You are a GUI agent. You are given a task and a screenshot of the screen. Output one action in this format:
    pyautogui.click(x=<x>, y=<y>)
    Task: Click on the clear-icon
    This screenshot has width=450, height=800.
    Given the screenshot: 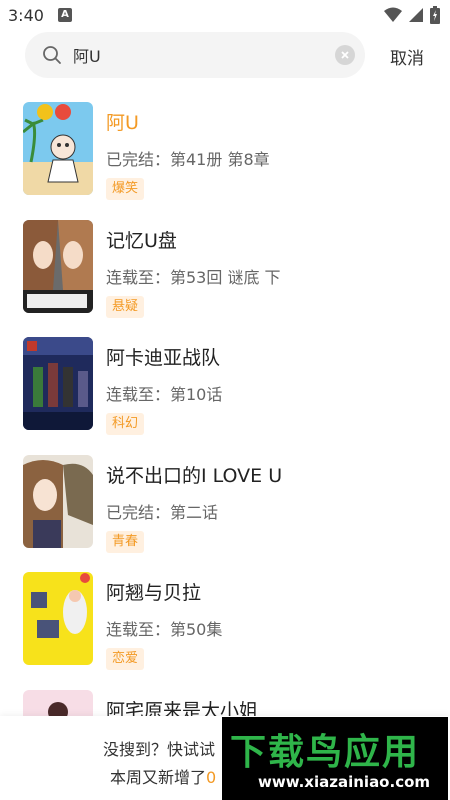 What is the action you would take?
    pyautogui.click(x=345, y=55)
    